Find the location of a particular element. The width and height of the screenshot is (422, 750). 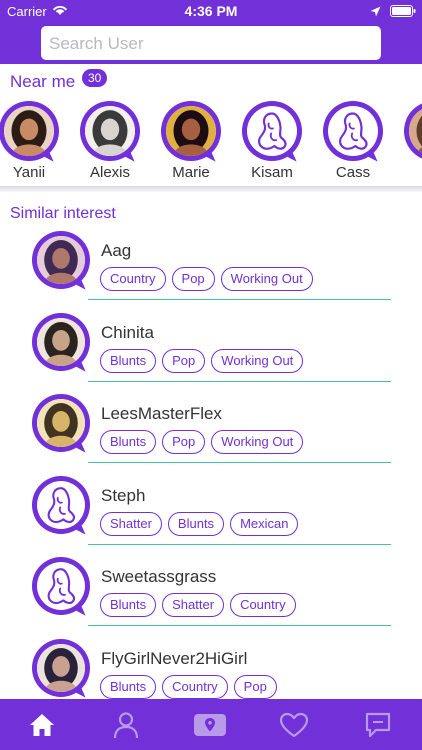

near-me-user-name: Ma is located at coordinates (406, 172).